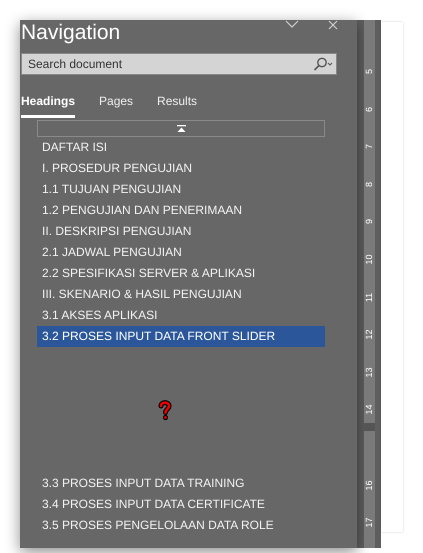 The image size is (423, 553). Describe the element at coordinates (181, 273) in the screenshot. I see `heading-item: 2.2 SPESIFIKASI SERVER & APLIKASI` at that location.